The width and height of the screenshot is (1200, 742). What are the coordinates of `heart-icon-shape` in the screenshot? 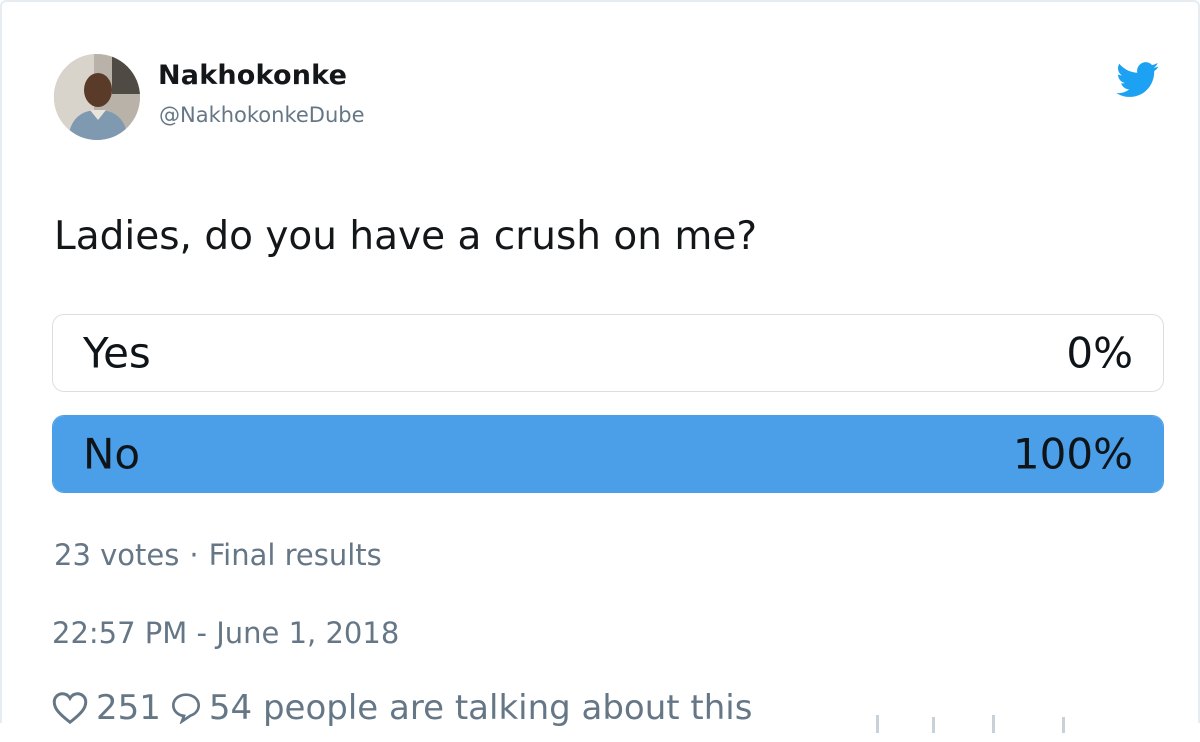 It's located at (70, 708).